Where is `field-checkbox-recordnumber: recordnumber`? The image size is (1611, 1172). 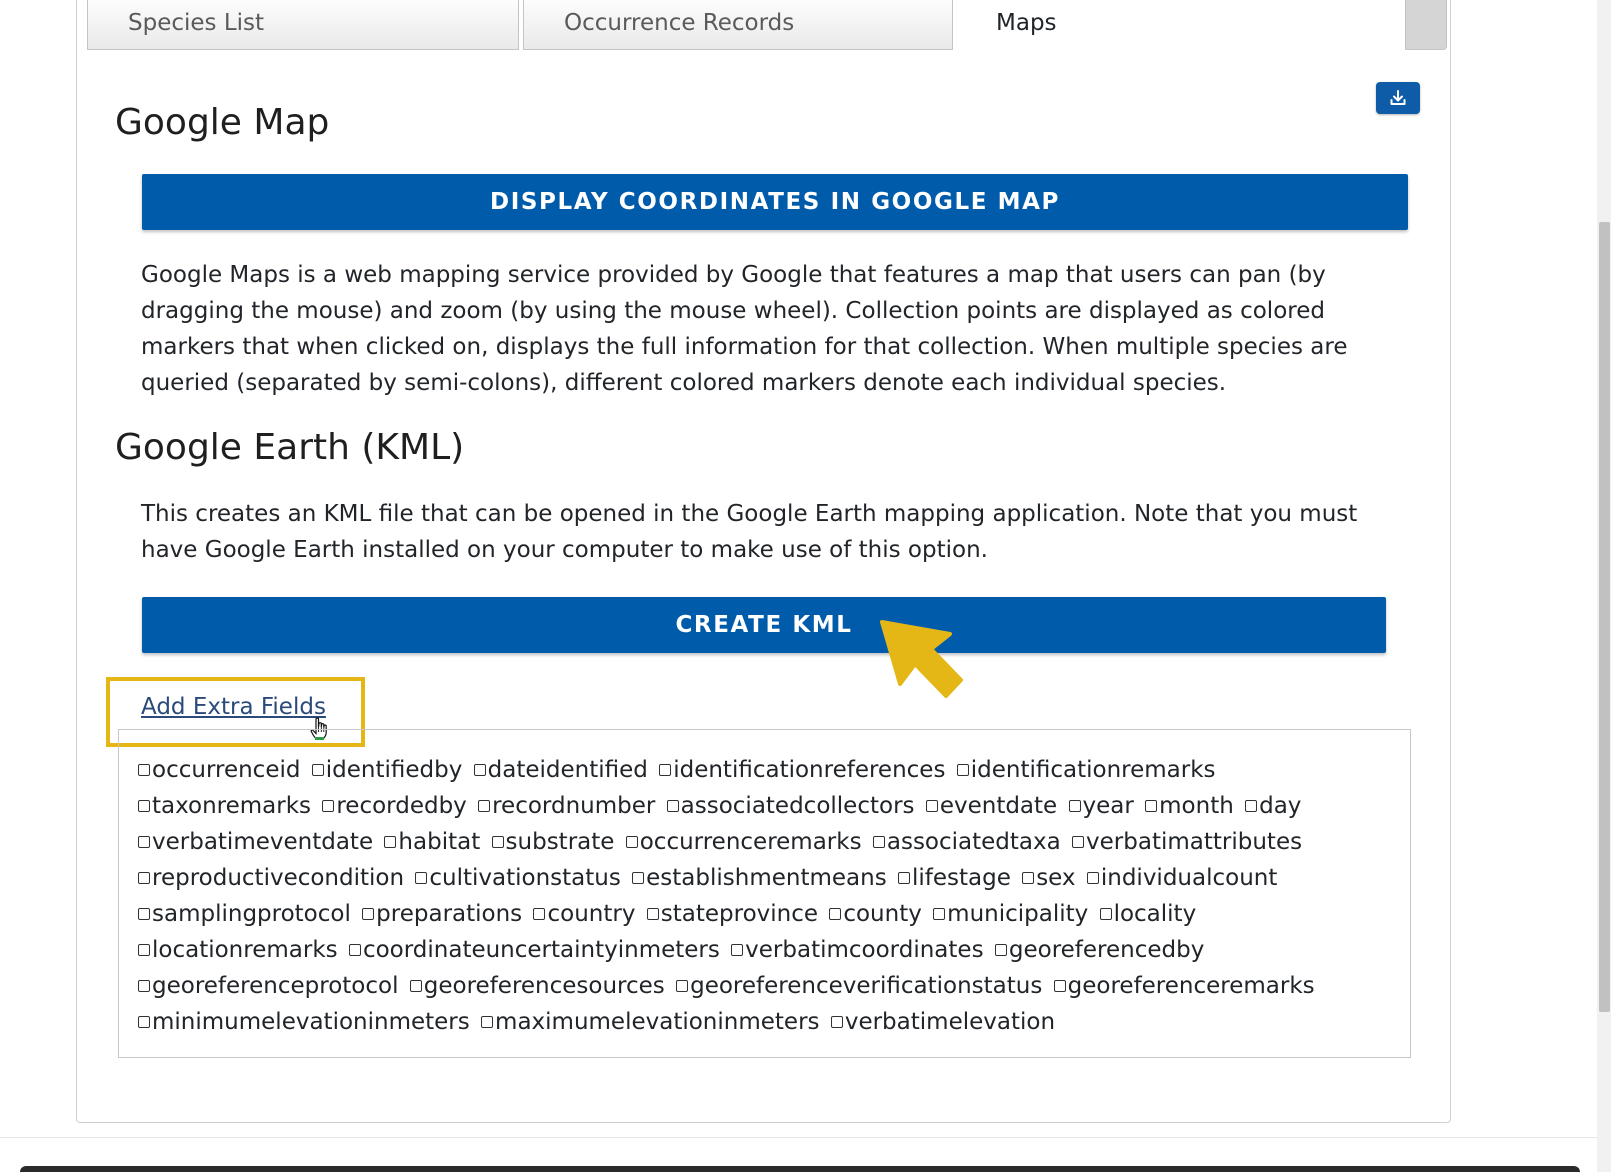 field-checkbox-recordnumber: recordnumber is located at coordinates (566, 806).